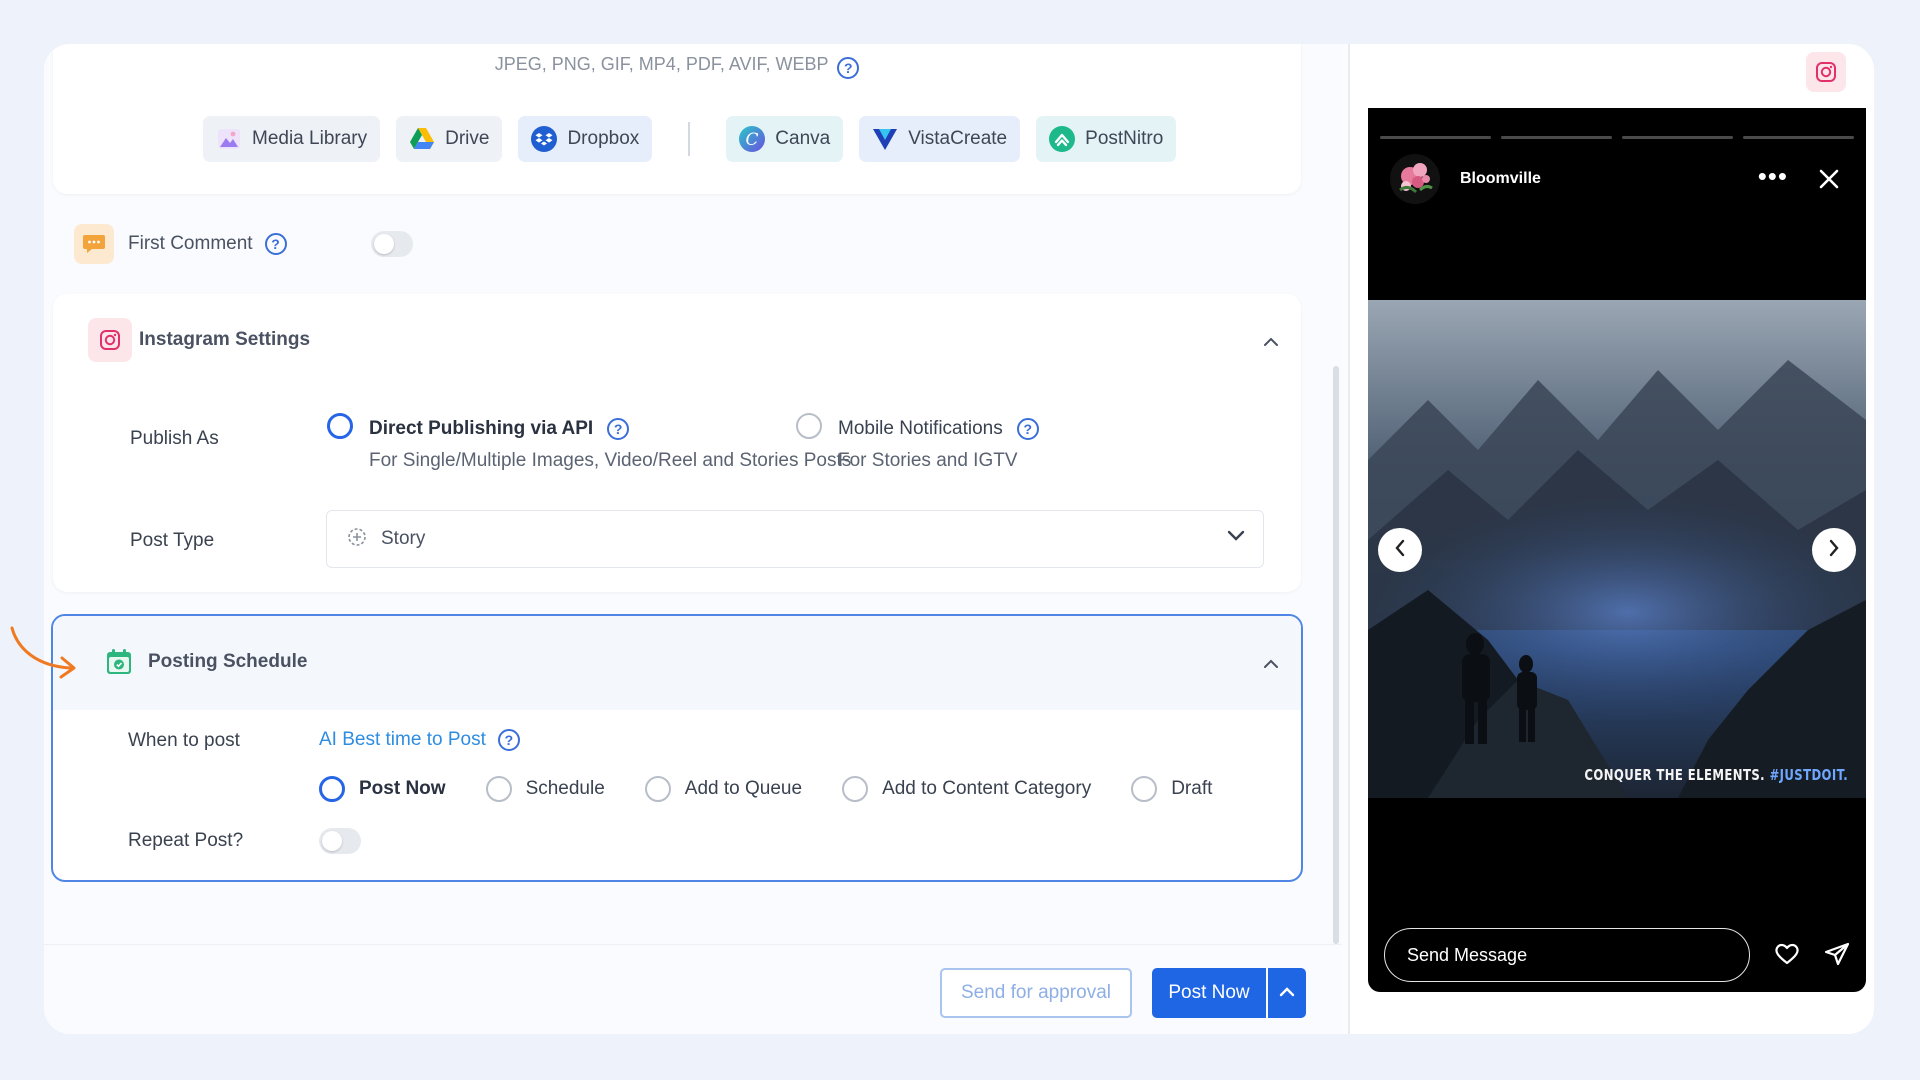 This screenshot has height=1080, width=1920. Describe the element at coordinates (1837, 956) in the screenshot. I see `send-icon` at that location.